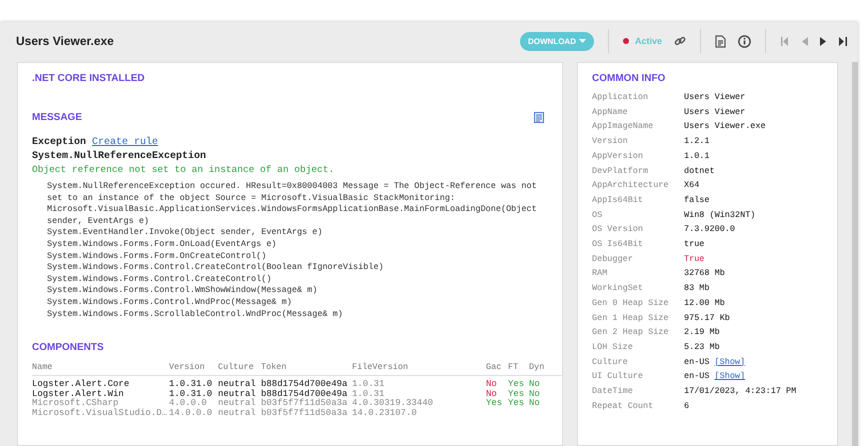 This screenshot has height=446, width=865. I want to click on info-label: DateTime, so click(613, 391).